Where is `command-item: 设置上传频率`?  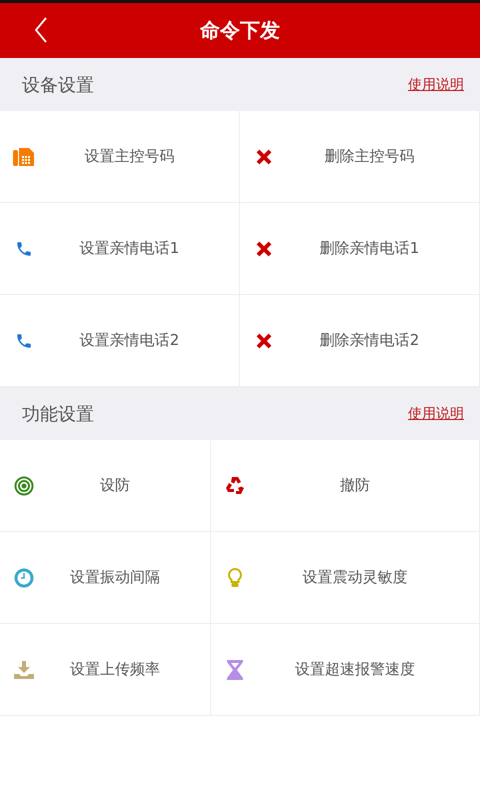 command-item: 设置上传频率 is located at coordinates (105, 670).